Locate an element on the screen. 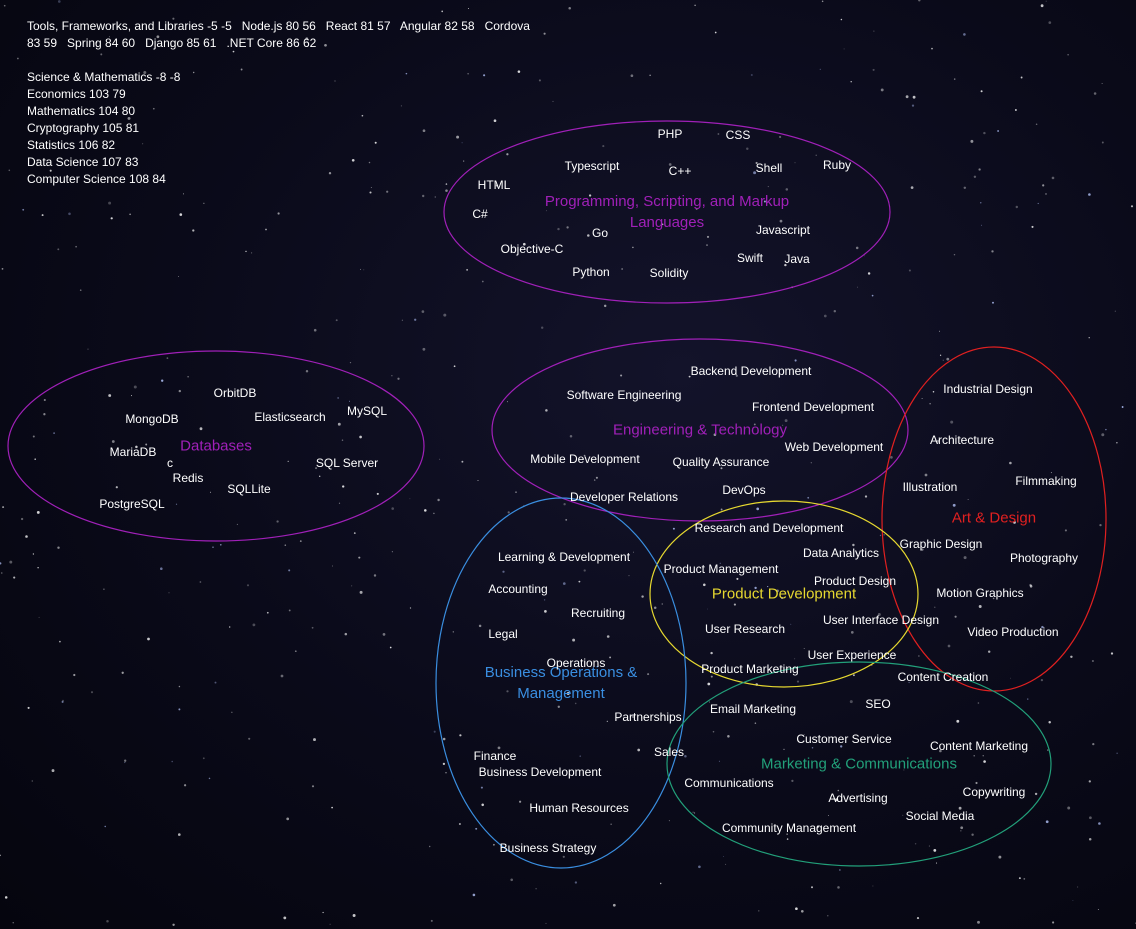 The image size is (1136, 929). skill-label: Content Creation is located at coordinates (943, 677).